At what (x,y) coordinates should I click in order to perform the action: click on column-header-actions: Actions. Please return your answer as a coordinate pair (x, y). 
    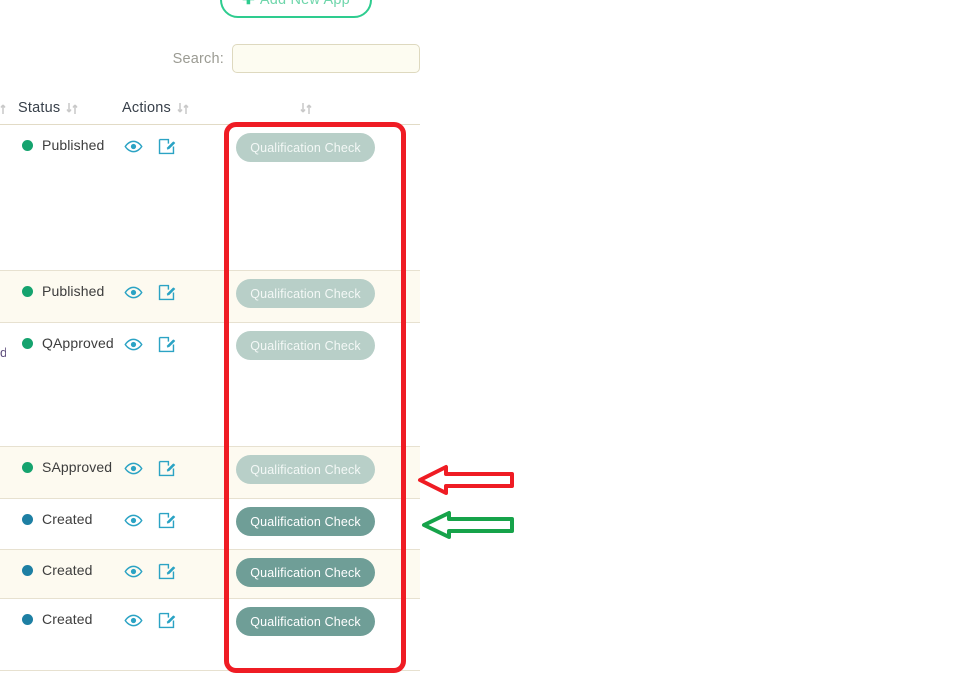
    Looking at the image, I should click on (155, 108).